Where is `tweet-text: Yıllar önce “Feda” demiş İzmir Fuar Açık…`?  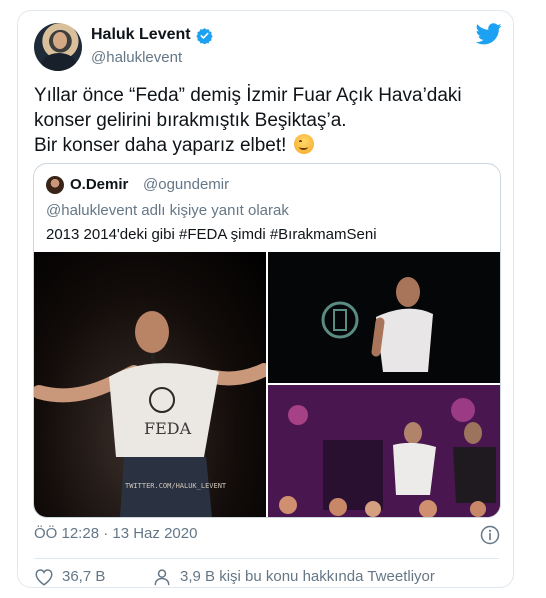
tweet-text: Yıllar önce “Feda” demiş İzmir Fuar Açık… is located at coordinates (266, 120).